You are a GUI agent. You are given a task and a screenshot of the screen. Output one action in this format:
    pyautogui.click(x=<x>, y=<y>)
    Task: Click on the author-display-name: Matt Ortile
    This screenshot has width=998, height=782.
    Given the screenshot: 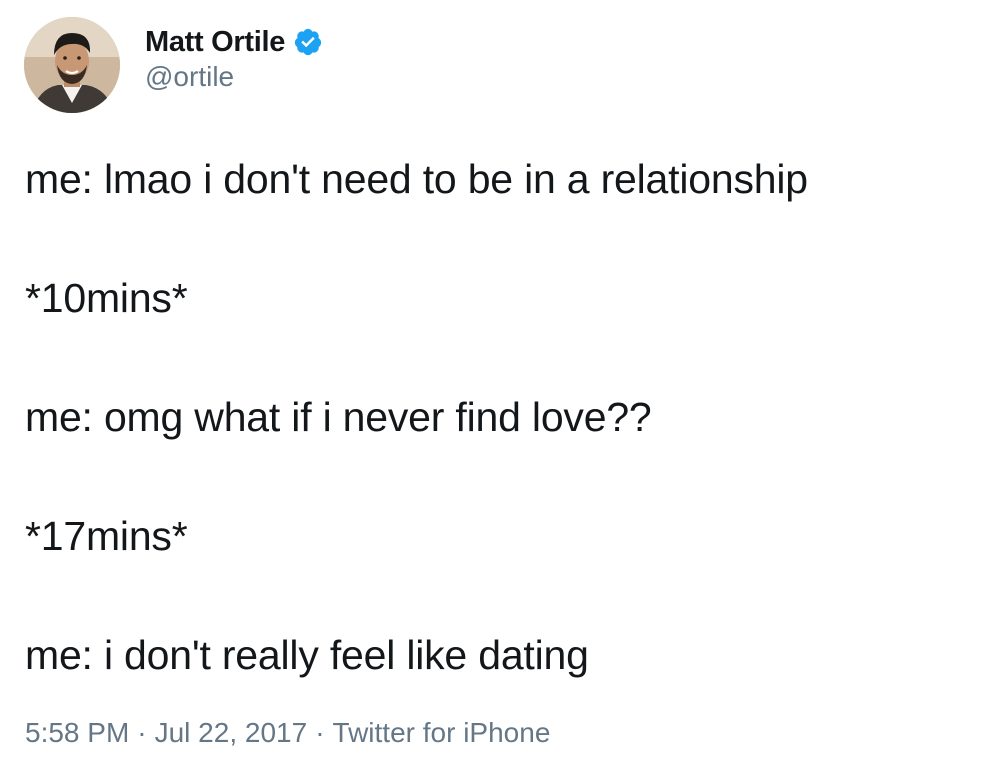 What is the action you would take?
    pyautogui.click(x=215, y=42)
    